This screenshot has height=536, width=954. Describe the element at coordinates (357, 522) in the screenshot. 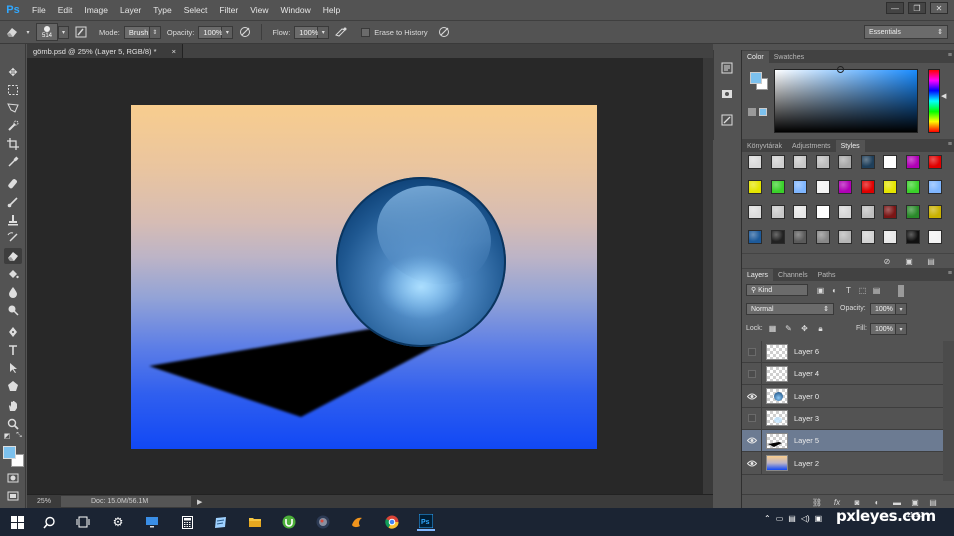

I see `app-icon-flame` at that location.